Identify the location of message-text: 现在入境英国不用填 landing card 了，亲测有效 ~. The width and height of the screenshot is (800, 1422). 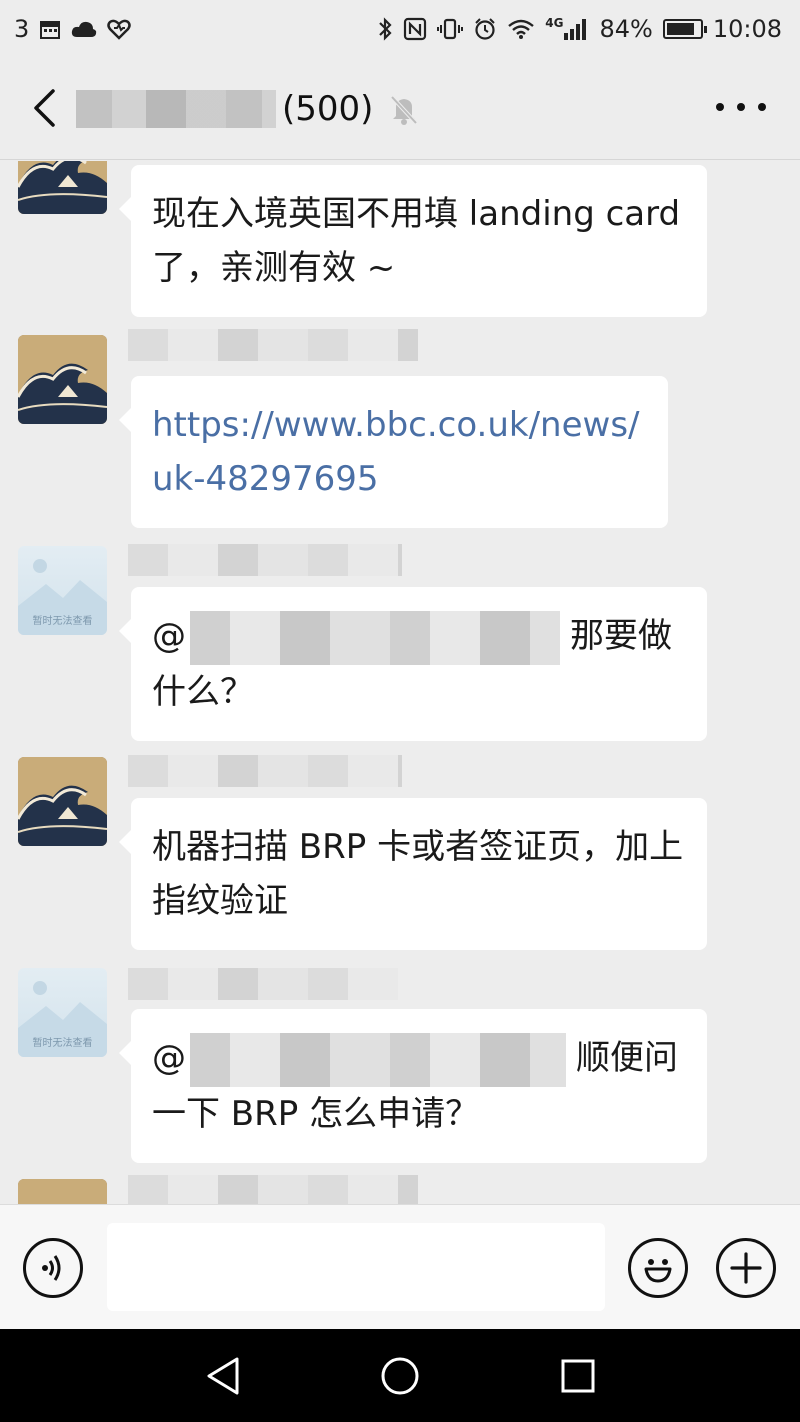
(416, 241).